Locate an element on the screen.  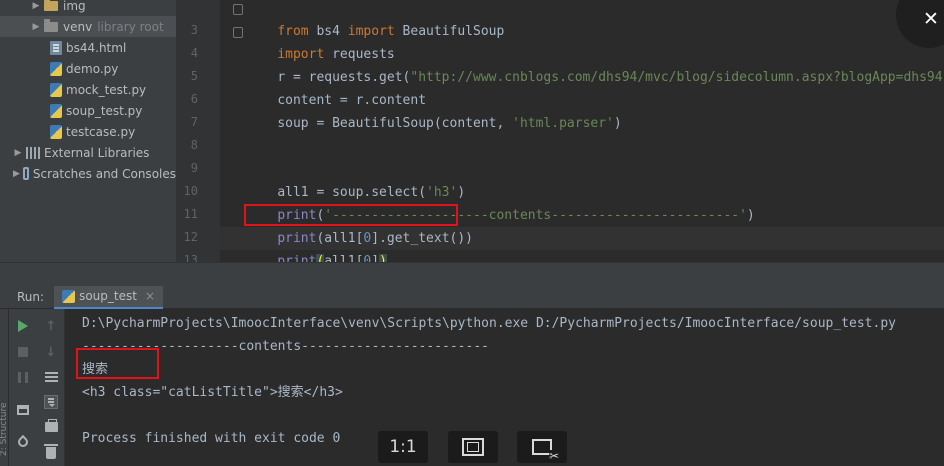
tab-close-icon: × is located at coordinates (150, 296).